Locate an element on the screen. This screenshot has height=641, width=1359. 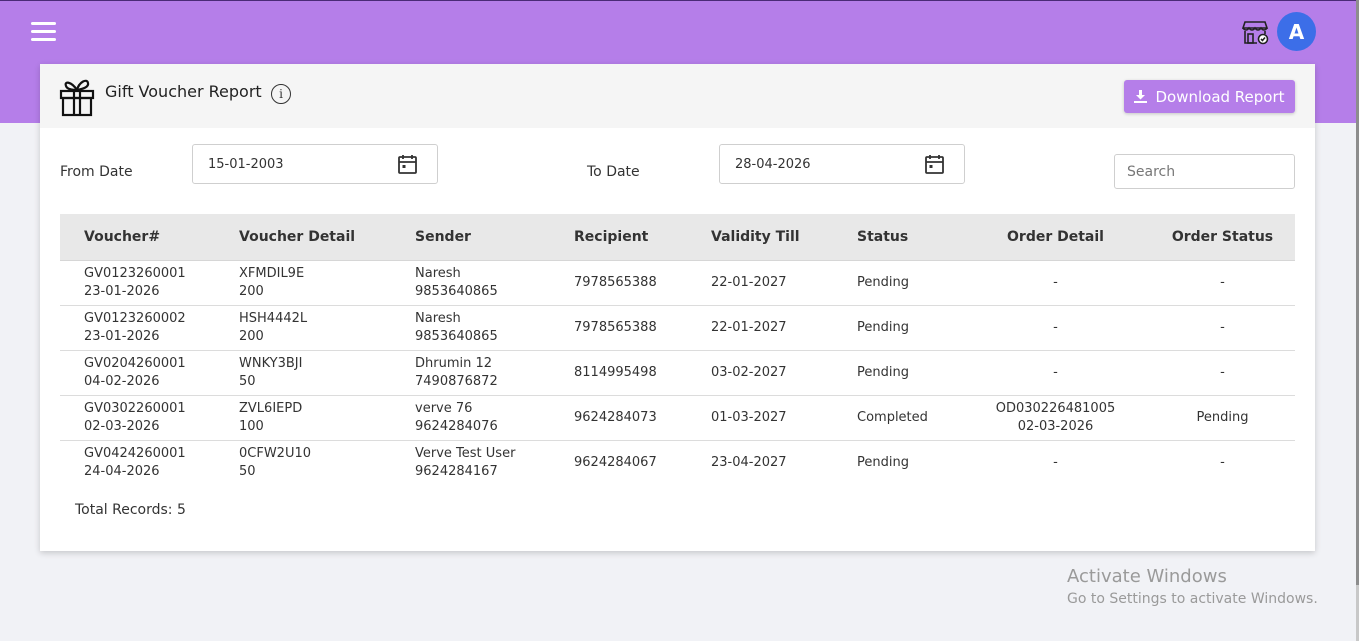
voucher-cell: GV0302260001 02-03-2026 is located at coordinates (137, 418).